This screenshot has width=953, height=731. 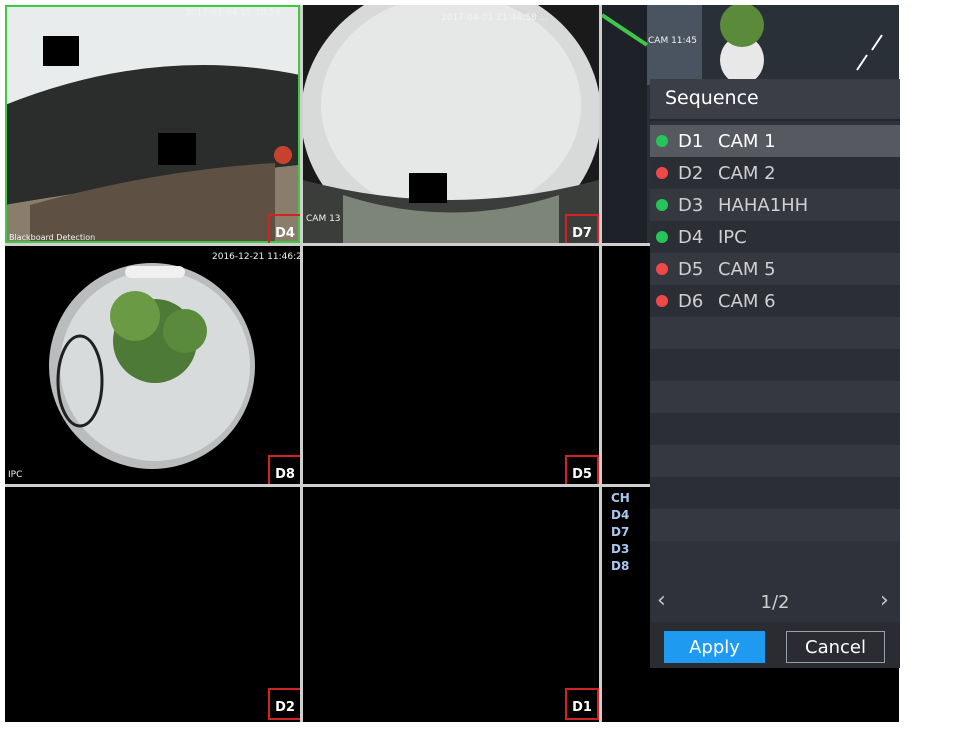 I want to click on chevron-right-icon: ›, so click(x=884, y=600).